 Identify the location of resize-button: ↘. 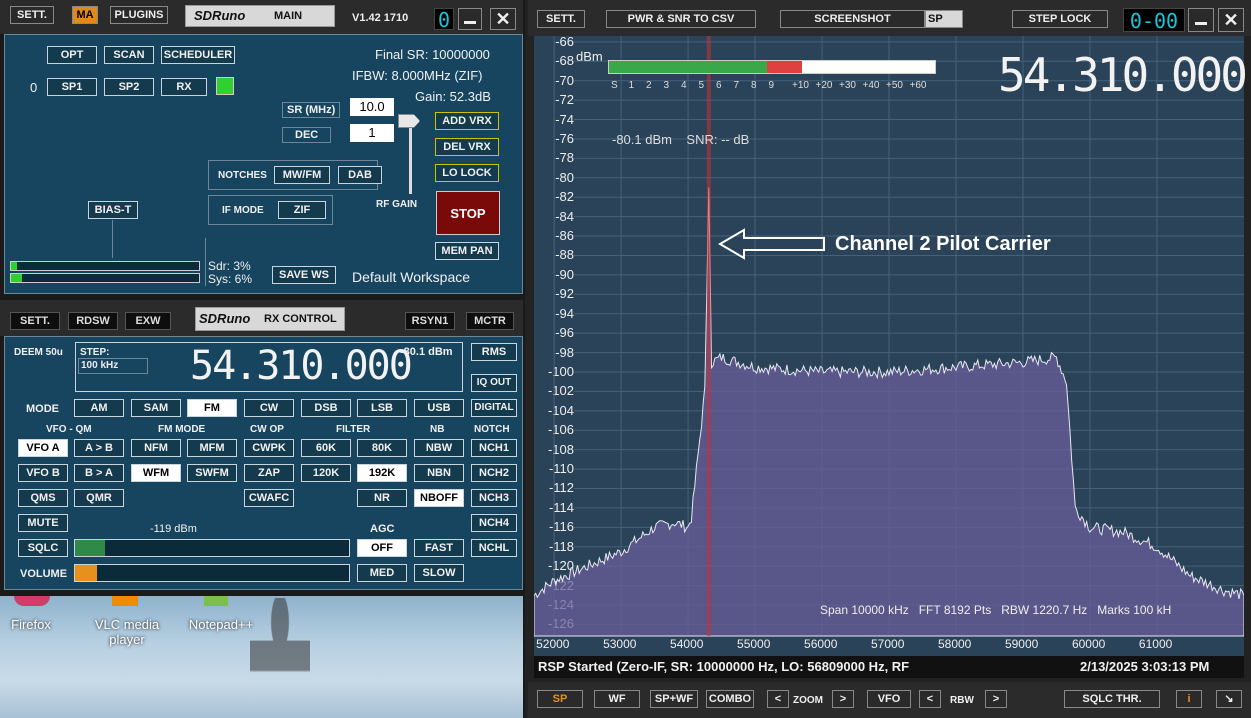
(1229, 699).